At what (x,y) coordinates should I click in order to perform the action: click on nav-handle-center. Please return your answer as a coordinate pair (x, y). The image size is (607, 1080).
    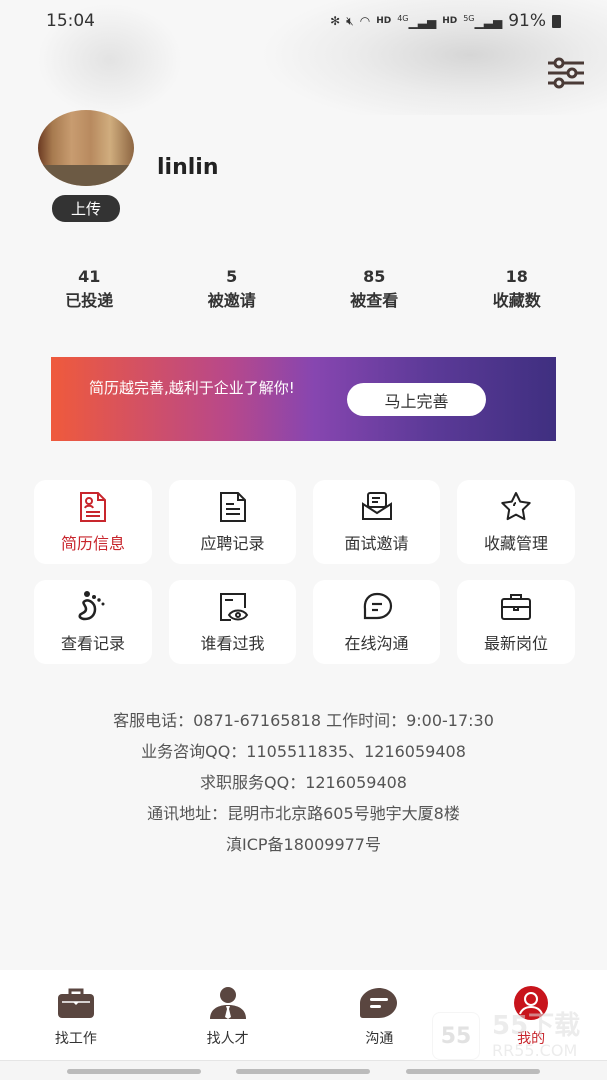
    Looking at the image, I should click on (303, 1071).